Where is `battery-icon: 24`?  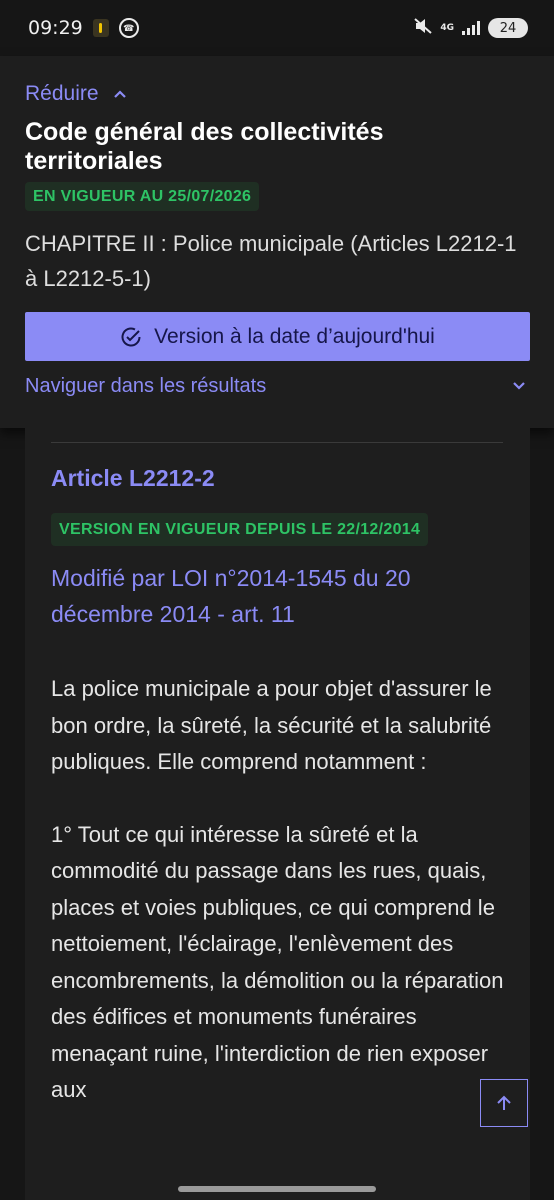 battery-icon: 24 is located at coordinates (508, 28).